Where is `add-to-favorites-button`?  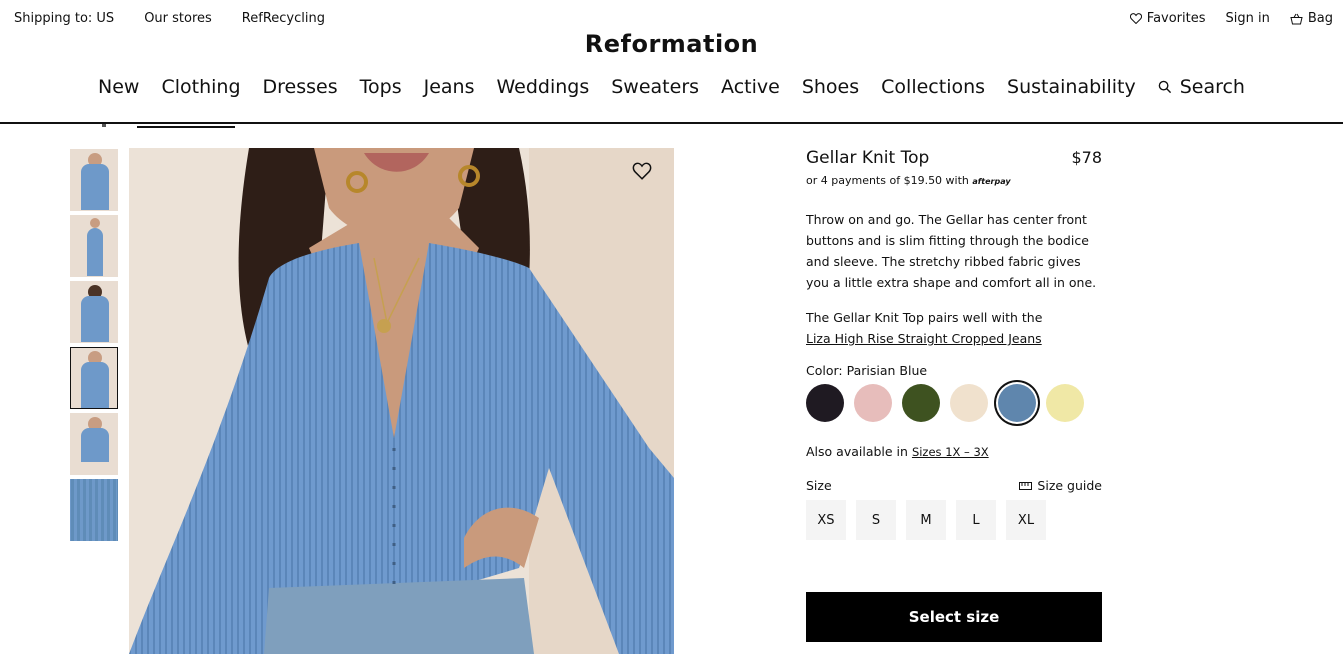 add-to-favorites-button is located at coordinates (645, 175).